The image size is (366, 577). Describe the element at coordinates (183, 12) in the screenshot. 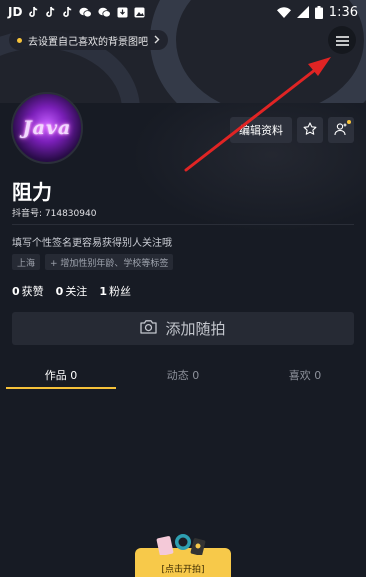

I see `status-bar: JD 1:36` at that location.